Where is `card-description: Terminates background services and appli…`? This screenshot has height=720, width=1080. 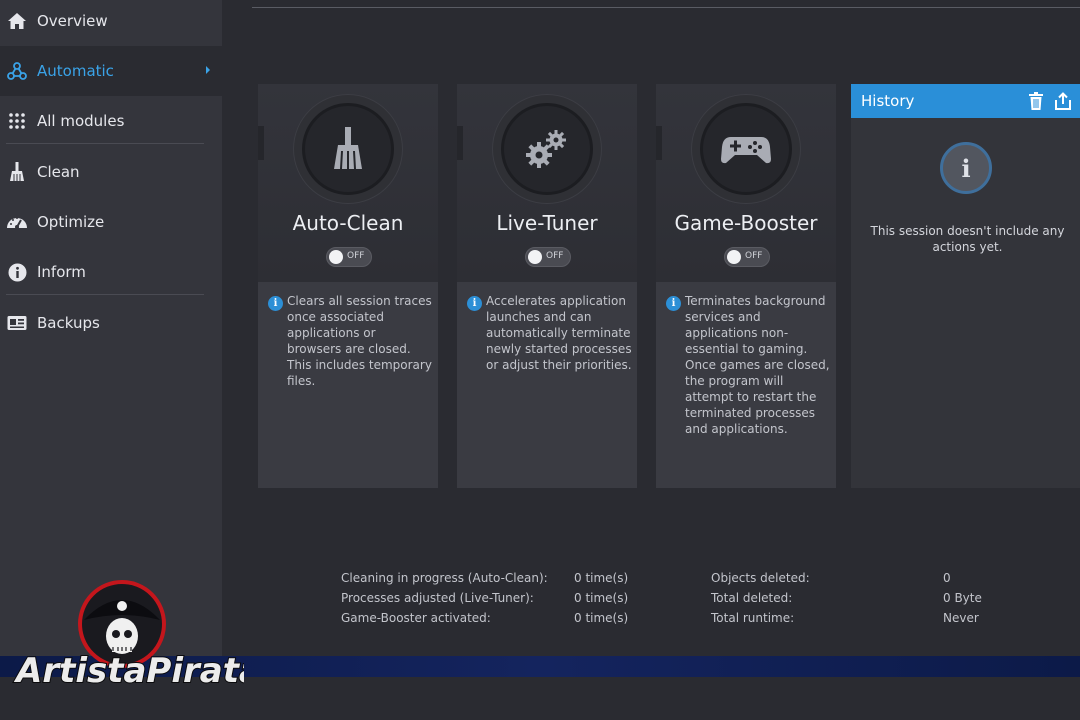
card-description: Terminates background services and appli… is located at coordinates (757, 365).